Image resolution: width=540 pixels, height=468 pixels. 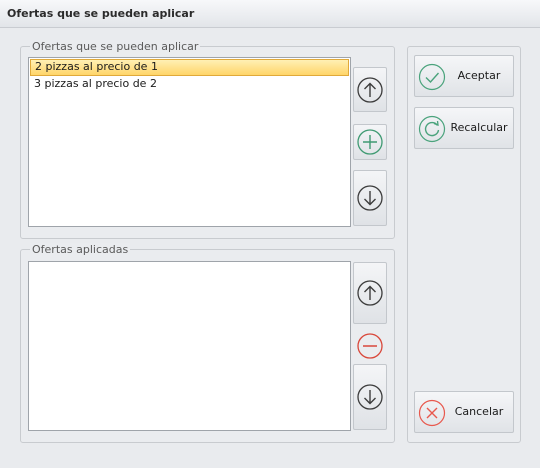 I want to click on accept-button: Aceptar, so click(x=464, y=76).